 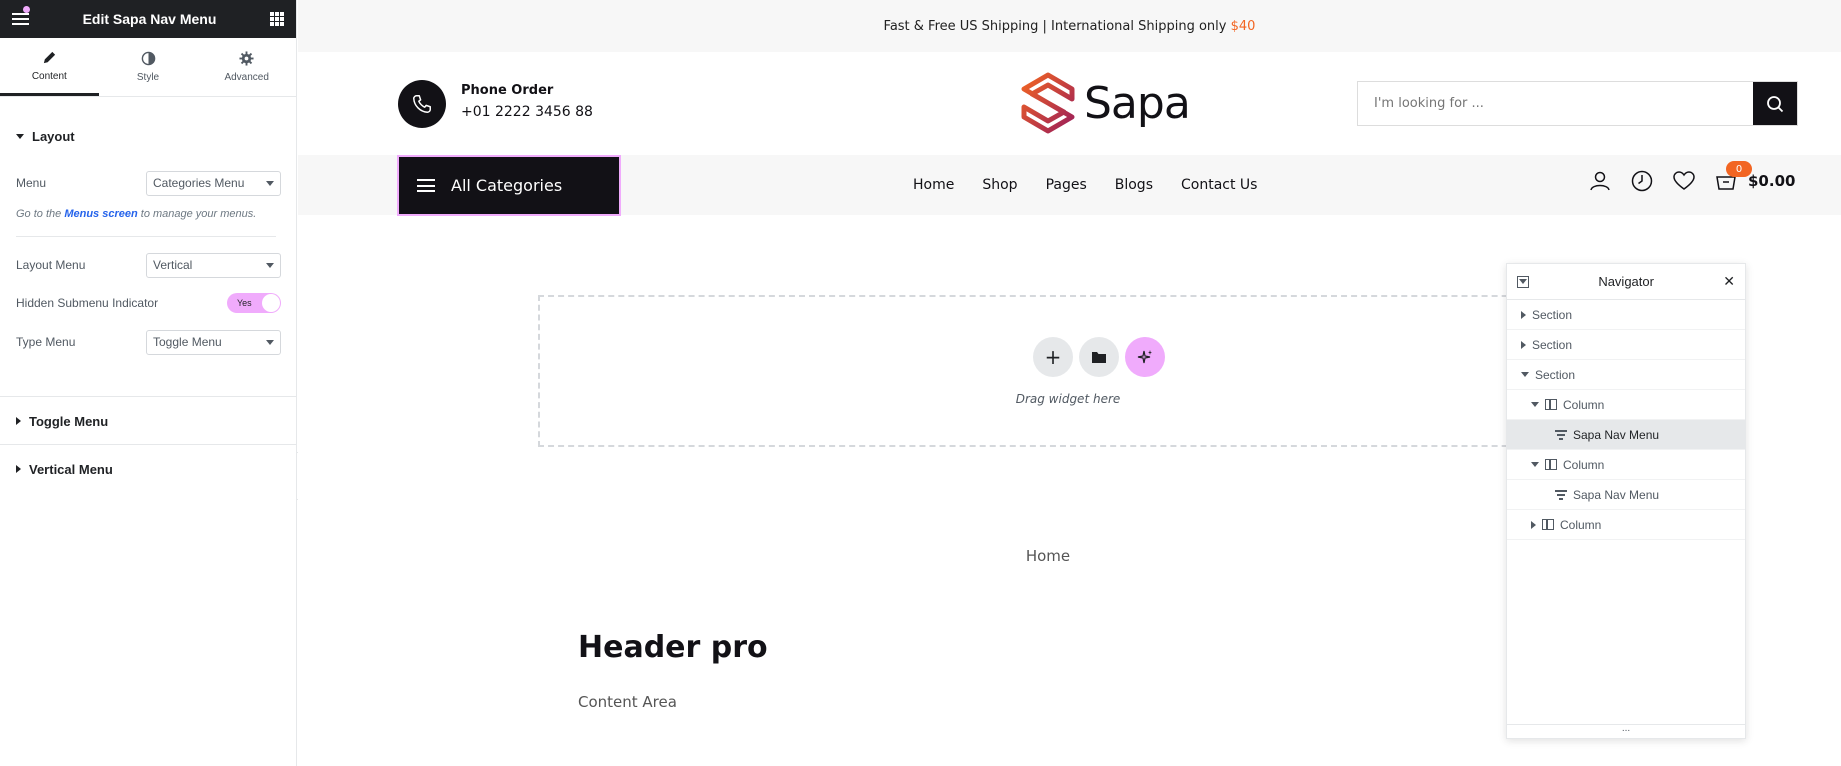 I want to click on cart: 0 $0.00, so click(x=1755, y=177).